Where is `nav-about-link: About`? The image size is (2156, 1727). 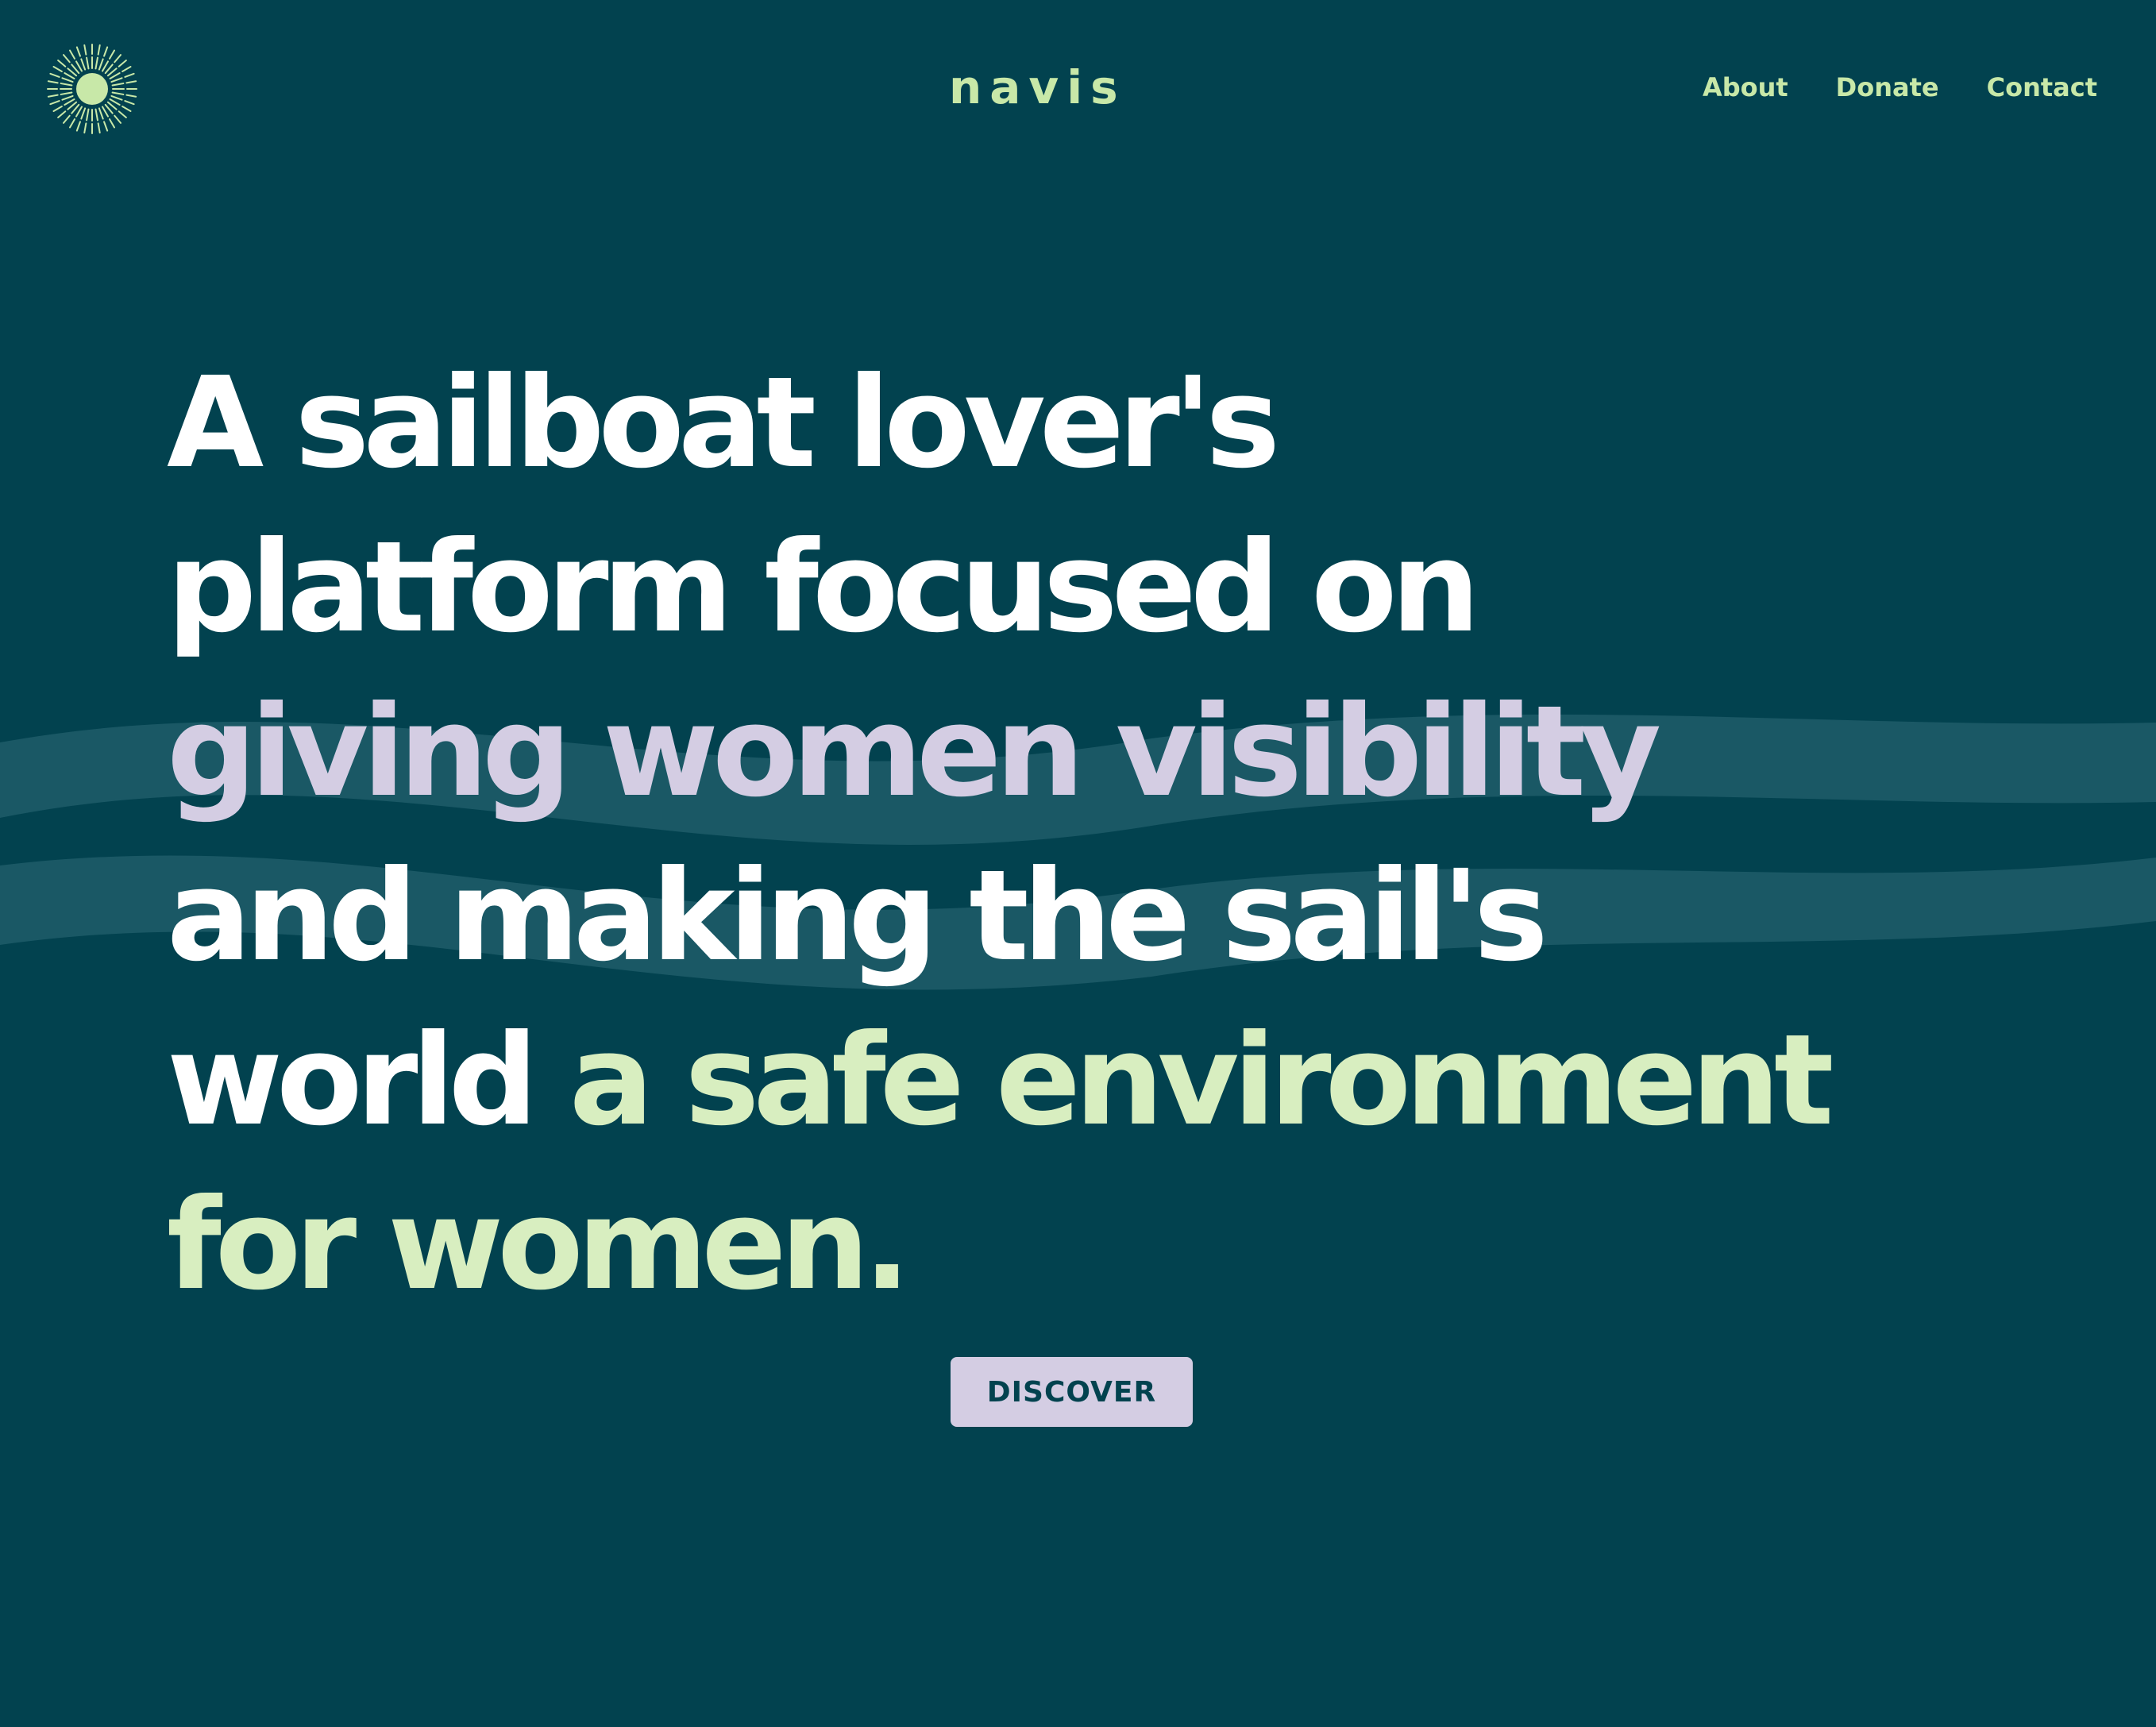
nav-about-link: About is located at coordinates (1745, 87).